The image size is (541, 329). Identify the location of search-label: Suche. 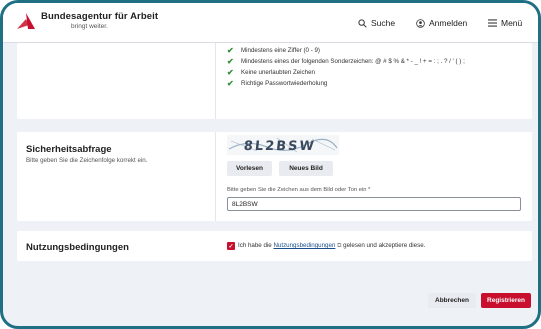
(383, 23).